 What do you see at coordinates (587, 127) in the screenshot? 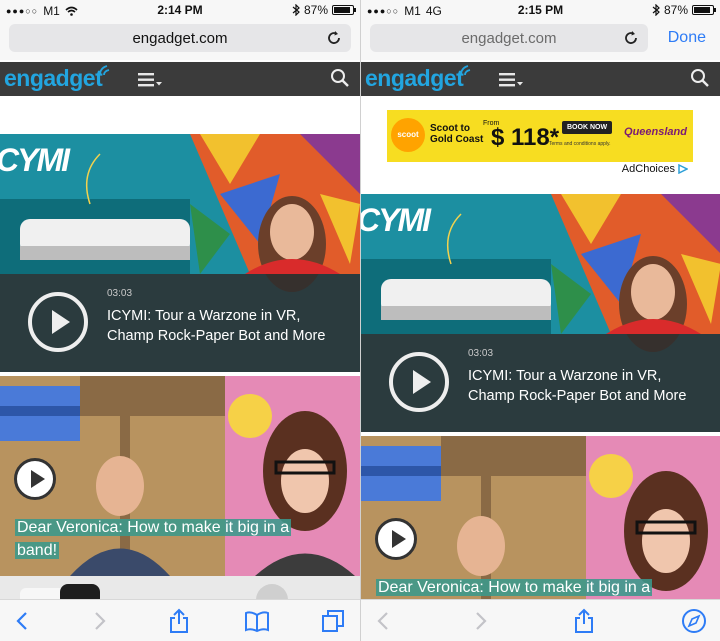
I see `ad-book-now-button: BOOK NOW` at bounding box center [587, 127].